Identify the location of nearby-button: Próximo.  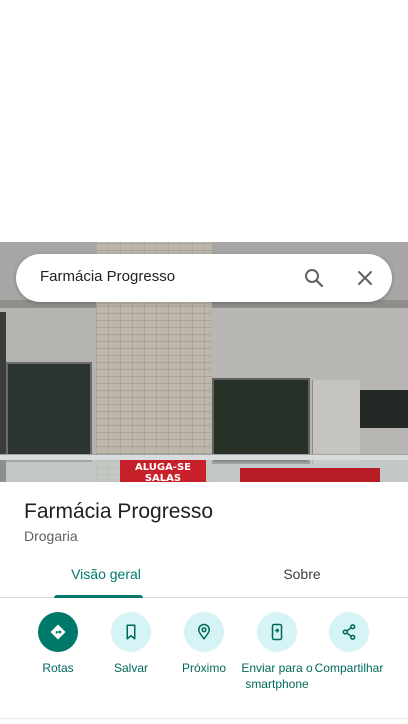
(204, 644).